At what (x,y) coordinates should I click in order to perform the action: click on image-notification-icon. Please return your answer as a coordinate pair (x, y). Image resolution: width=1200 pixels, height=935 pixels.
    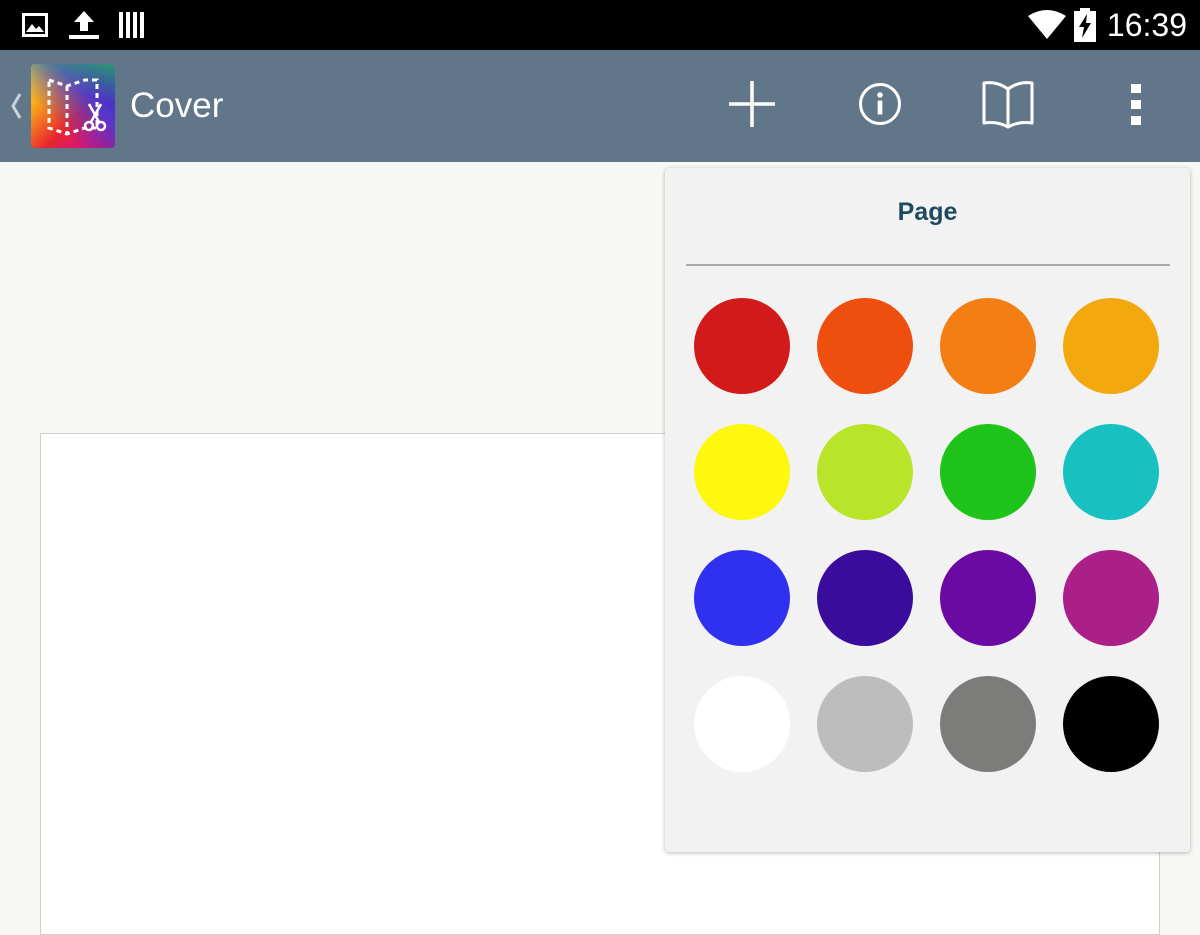
    Looking at the image, I should click on (35, 25).